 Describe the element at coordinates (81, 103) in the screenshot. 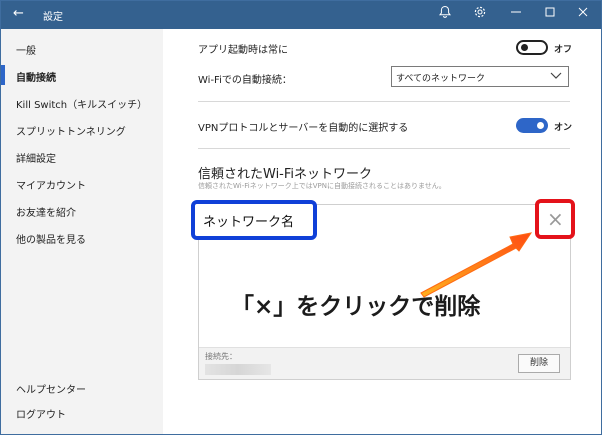

I see `sidebar-item-kill-switch: Kill Switch（キルスイッチ）` at that location.